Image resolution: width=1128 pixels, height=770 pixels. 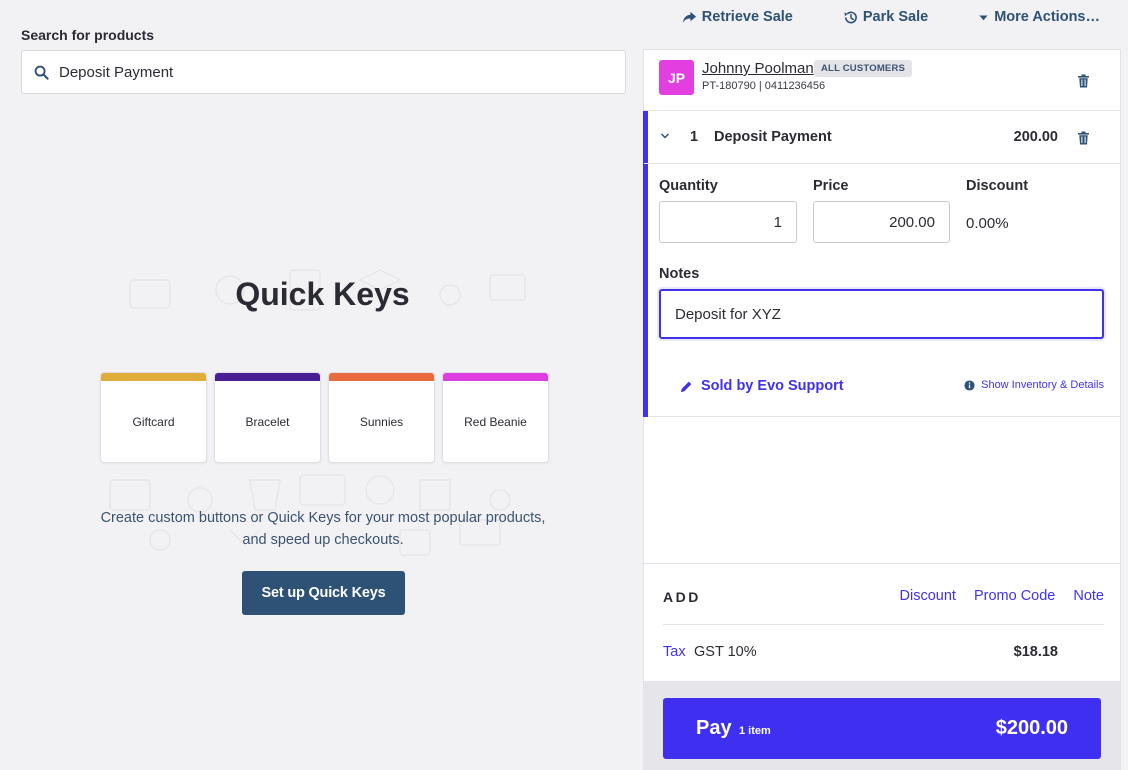 What do you see at coordinates (831, 186) in the screenshot?
I see `price-label: Price` at bounding box center [831, 186].